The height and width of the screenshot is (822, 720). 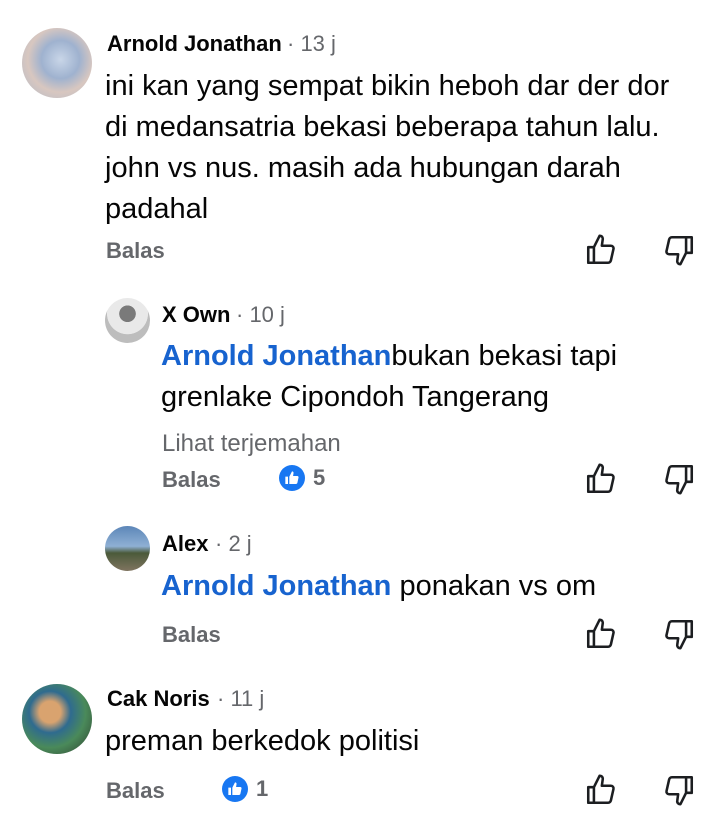 I want to click on comment-time: · 2 j, so click(x=233, y=543).